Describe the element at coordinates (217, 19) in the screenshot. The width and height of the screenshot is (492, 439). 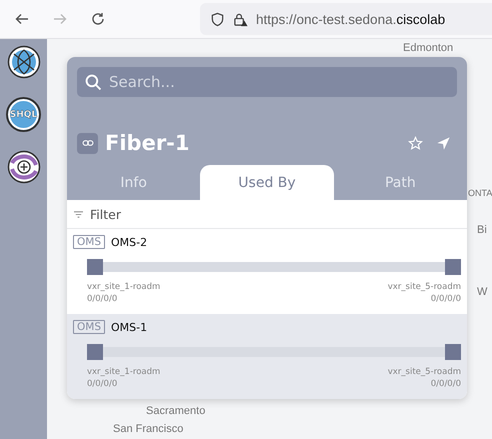
I see `shield-icon` at that location.